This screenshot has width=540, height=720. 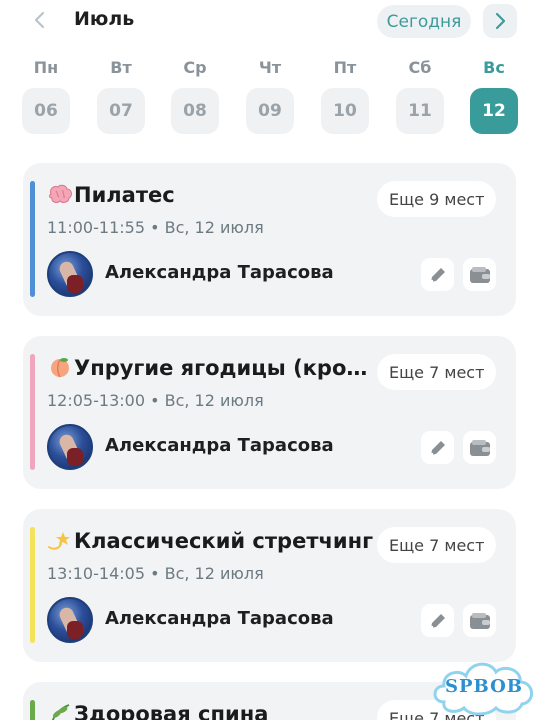 What do you see at coordinates (104, 19) in the screenshot?
I see `month-title: Июль` at bounding box center [104, 19].